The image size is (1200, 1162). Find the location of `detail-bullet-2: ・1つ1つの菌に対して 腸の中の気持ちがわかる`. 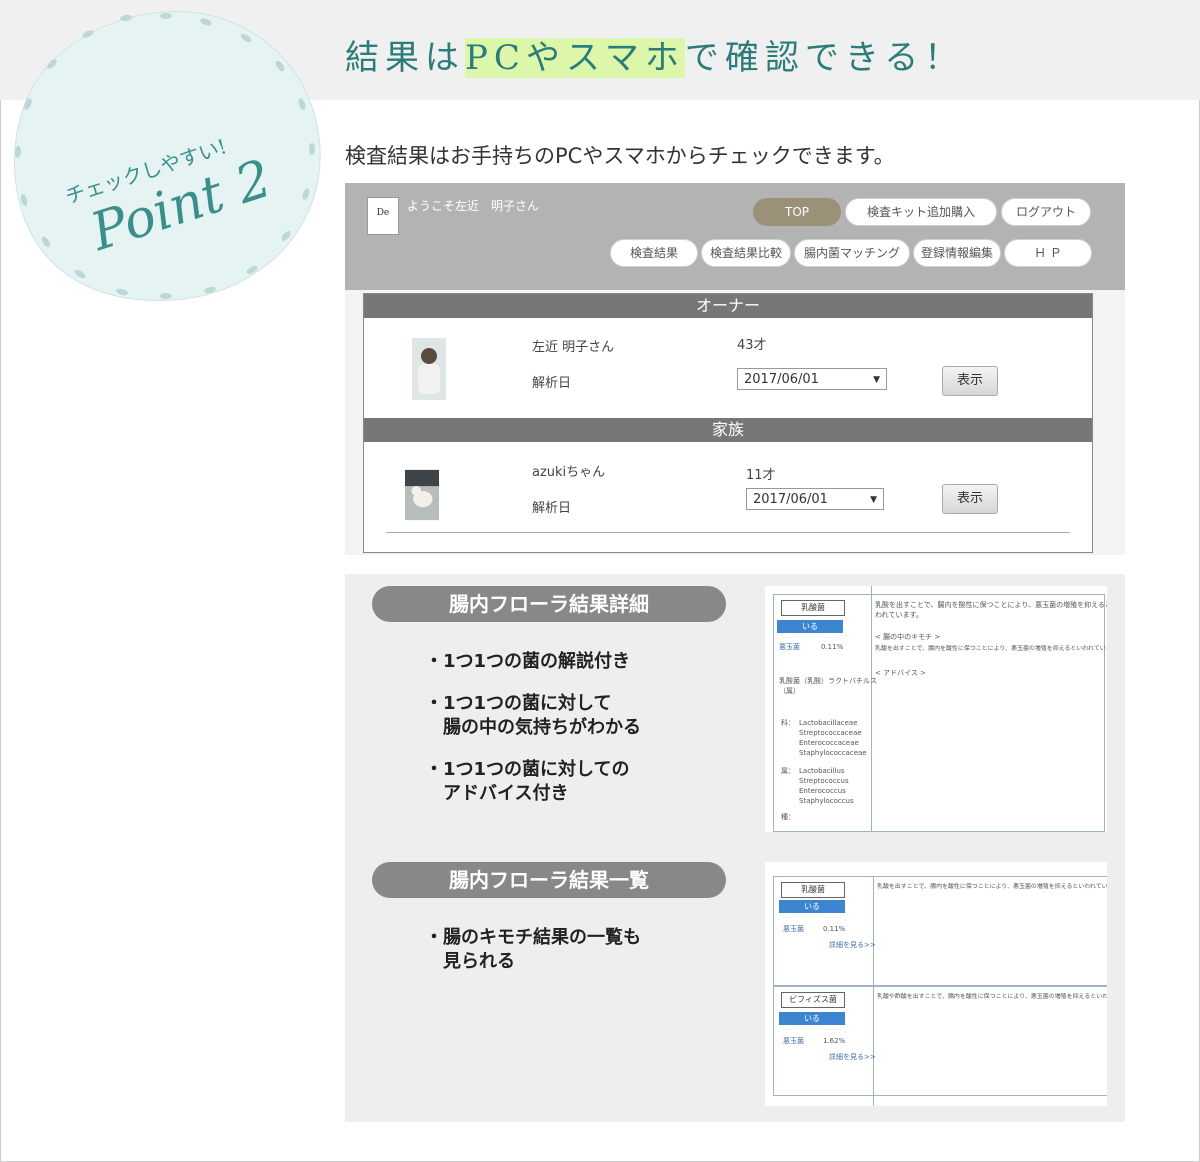

detail-bullet-2: ・1つ1つの菌に対して 腸の中の気持ちがわかる is located at coordinates (533, 715).